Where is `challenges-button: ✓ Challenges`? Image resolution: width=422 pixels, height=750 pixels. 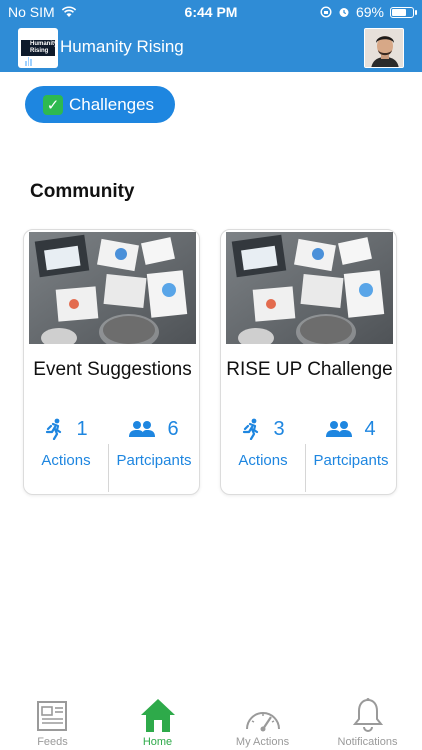 challenges-button: ✓ Challenges is located at coordinates (100, 104).